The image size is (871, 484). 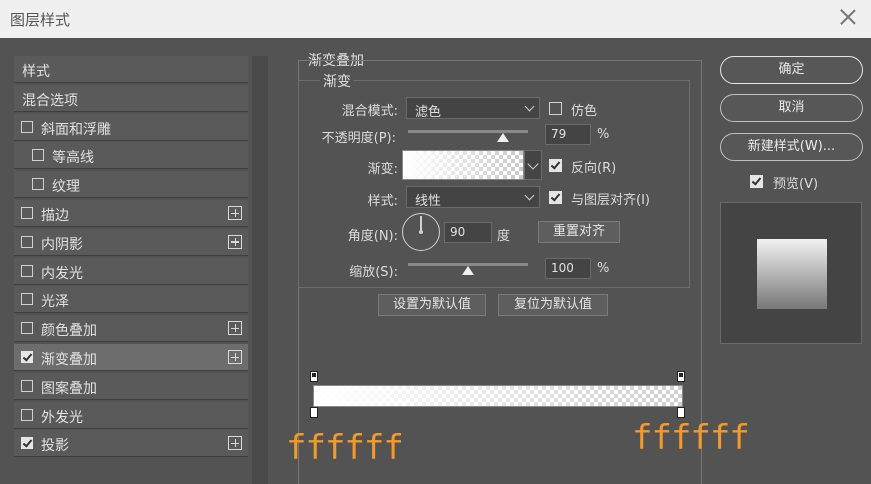 What do you see at coordinates (131, 415) in the screenshot?
I see `style-list-item: 外发光` at bounding box center [131, 415].